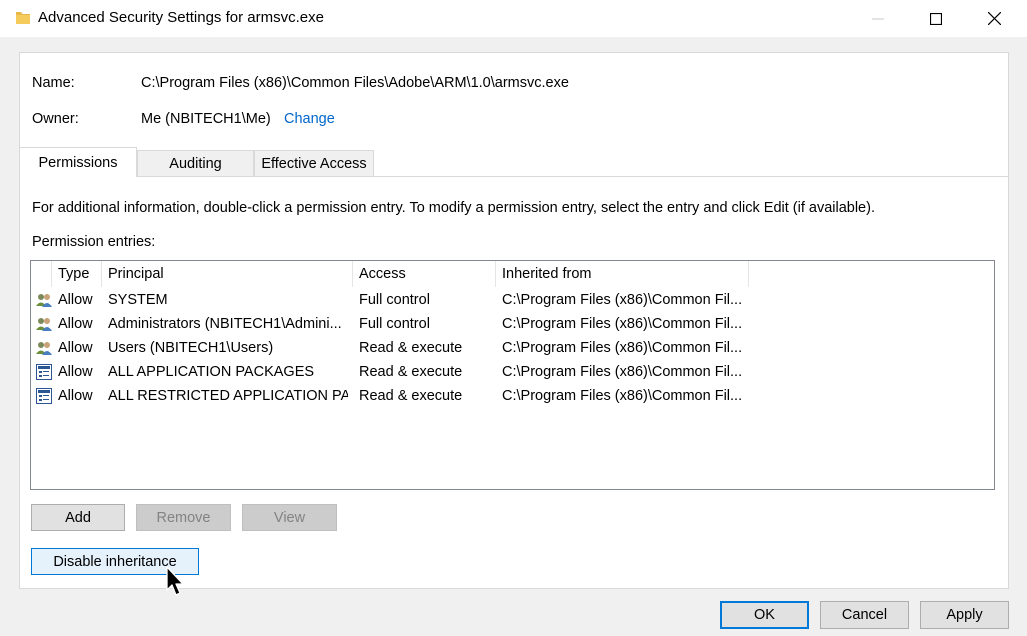 This screenshot has height=636, width=1027. Describe the element at coordinates (191, 348) in the screenshot. I see `entry-principal: Users (NBITECH1\Users)` at that location.